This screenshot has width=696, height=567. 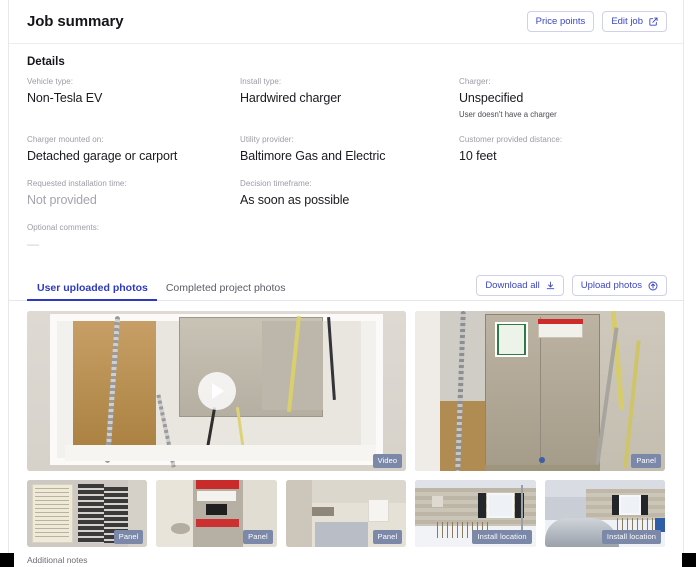 What do you see at coordinates (550, 285) in the screenshot?
I see `download-icon` at bounding box center [550, 285].